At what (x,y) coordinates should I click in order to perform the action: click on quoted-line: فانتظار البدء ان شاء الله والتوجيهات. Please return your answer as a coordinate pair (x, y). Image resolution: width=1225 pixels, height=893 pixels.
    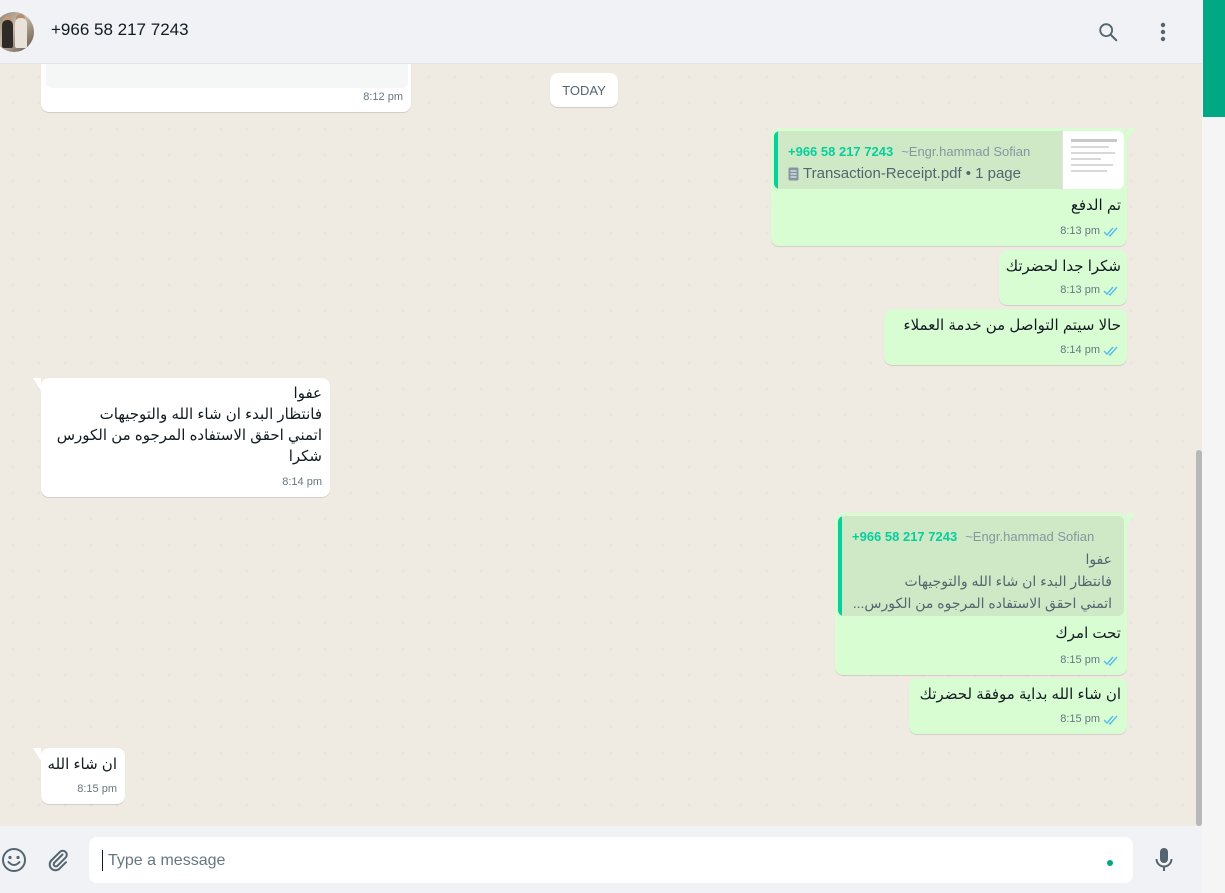
    Looking at the image, I should click on (1008, 581).